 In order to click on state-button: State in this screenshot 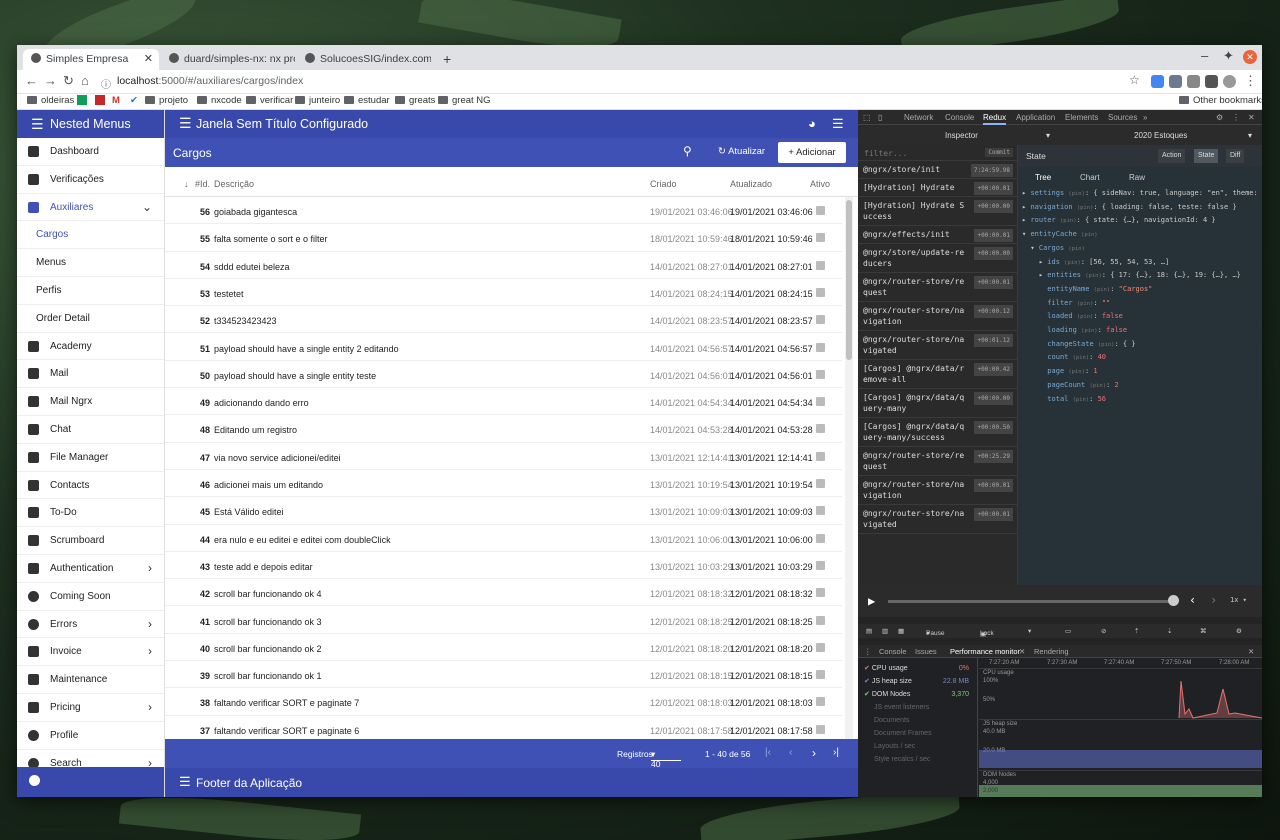, I will do `click(1206, 156)`.